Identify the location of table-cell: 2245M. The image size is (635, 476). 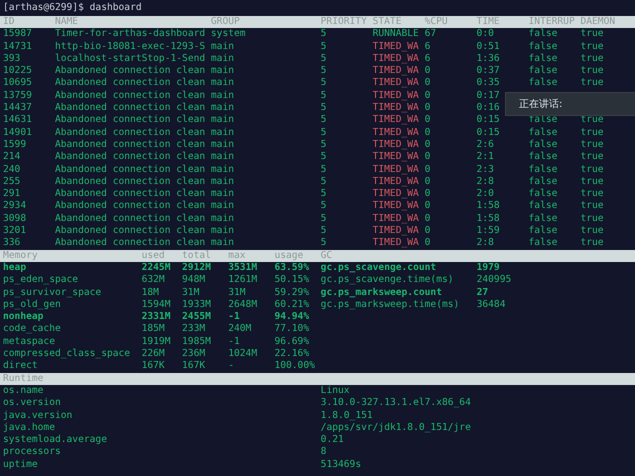
(156, 267).